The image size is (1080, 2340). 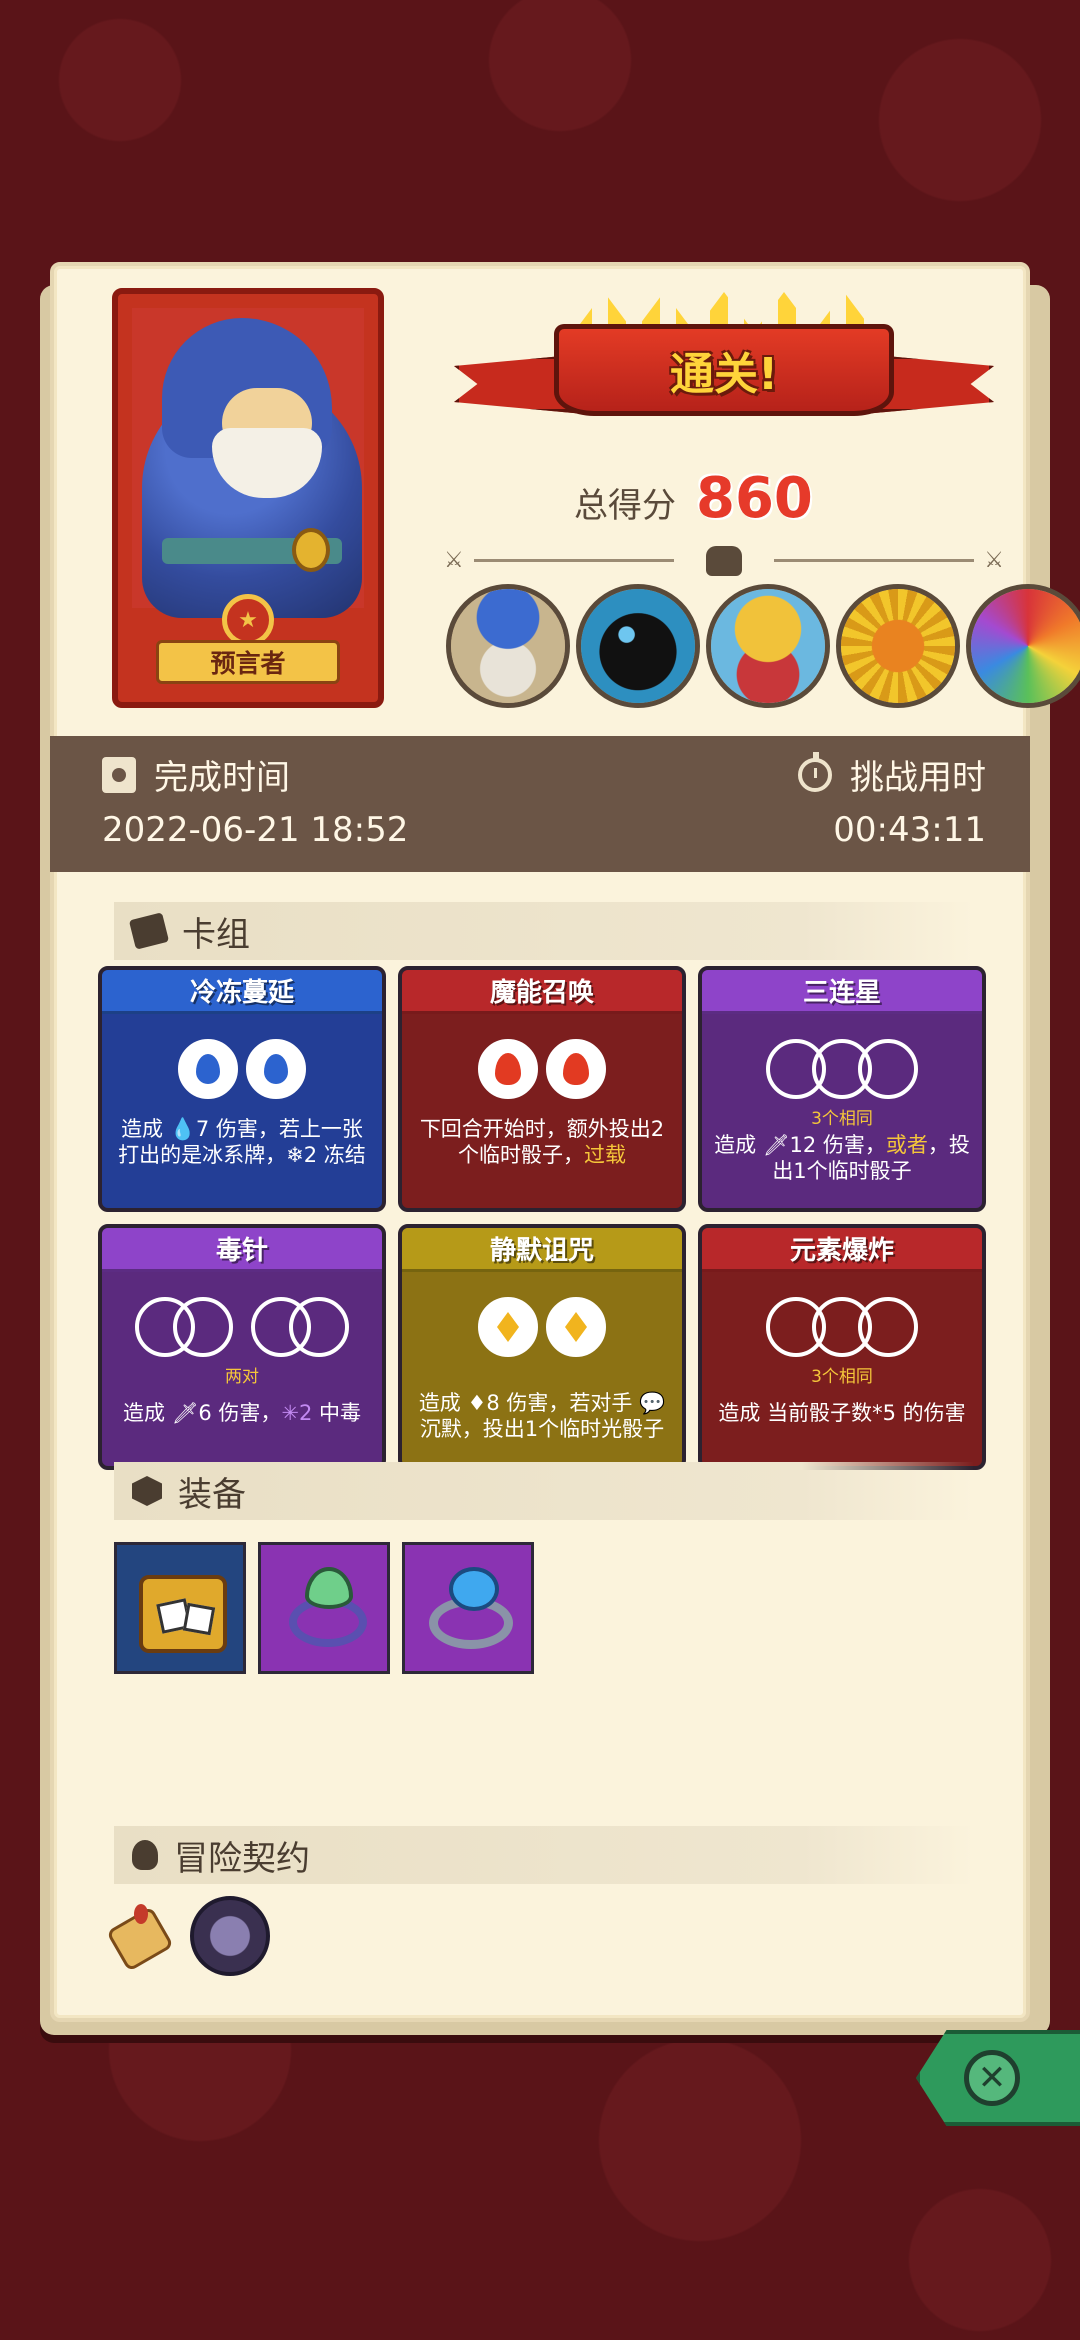 I want to click on boss-golden-mask, so click(x=768, y=646).